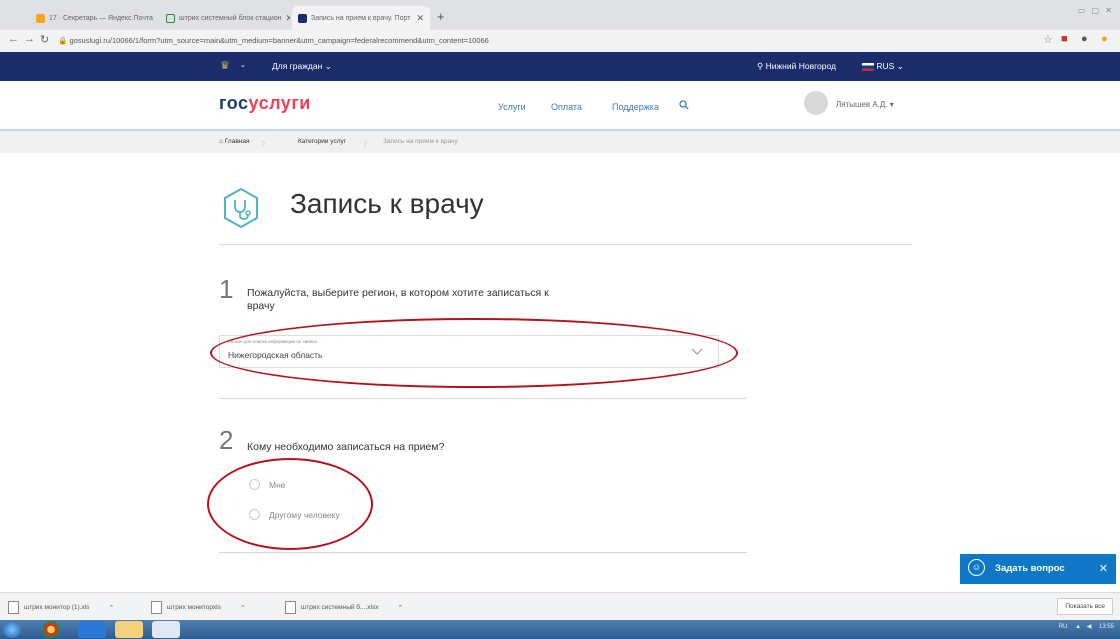  I want to click on gosuslugi-logo: госуслуги, so click(265, 103).